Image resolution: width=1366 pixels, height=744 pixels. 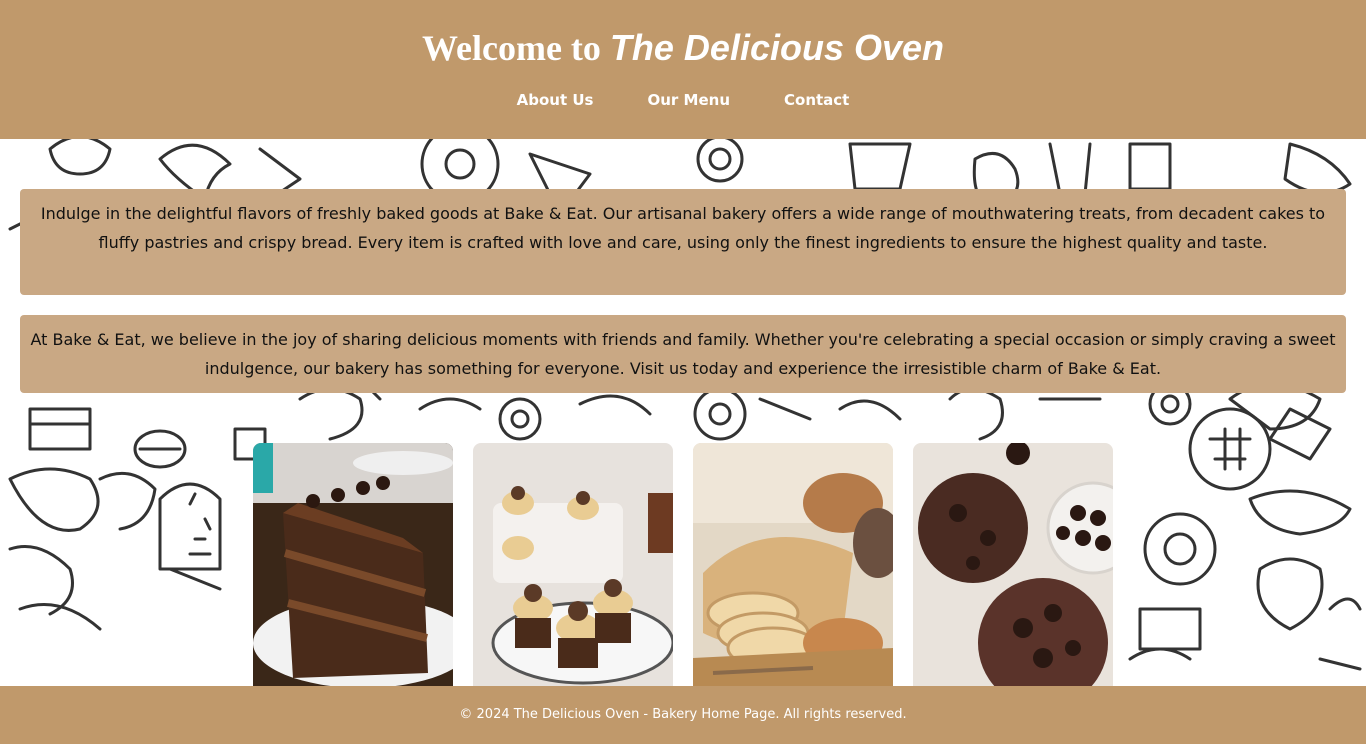 I want to click on nav-contact: Contact, so click(x=816, y=100).